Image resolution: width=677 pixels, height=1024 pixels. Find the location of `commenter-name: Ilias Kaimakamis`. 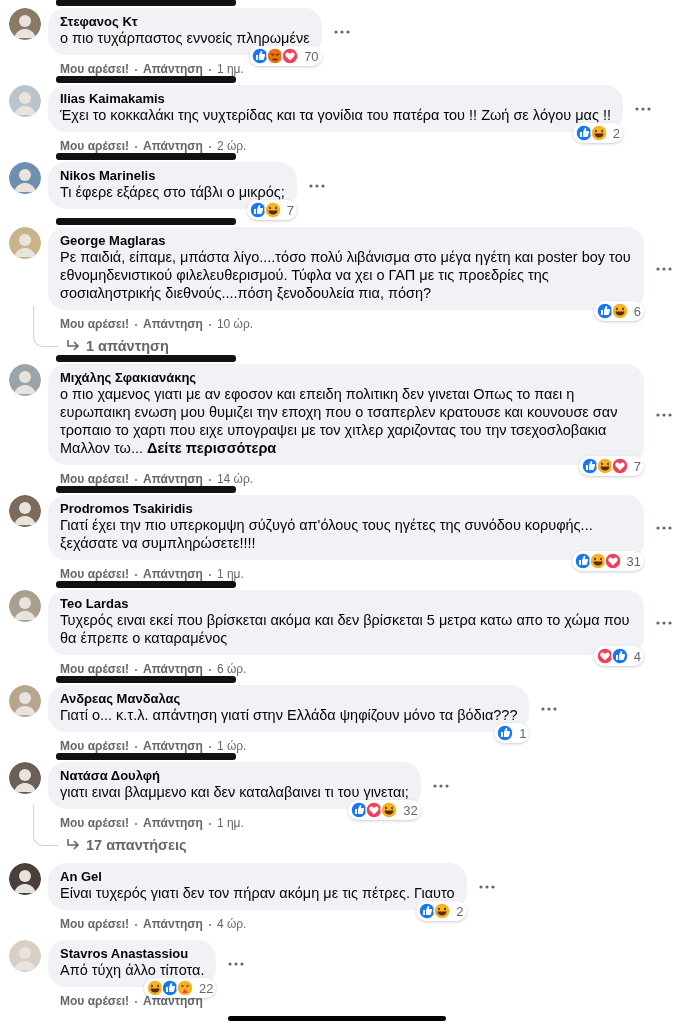

commenter-name: Ilias Kaimakamis is located at coordinates (336, 98).